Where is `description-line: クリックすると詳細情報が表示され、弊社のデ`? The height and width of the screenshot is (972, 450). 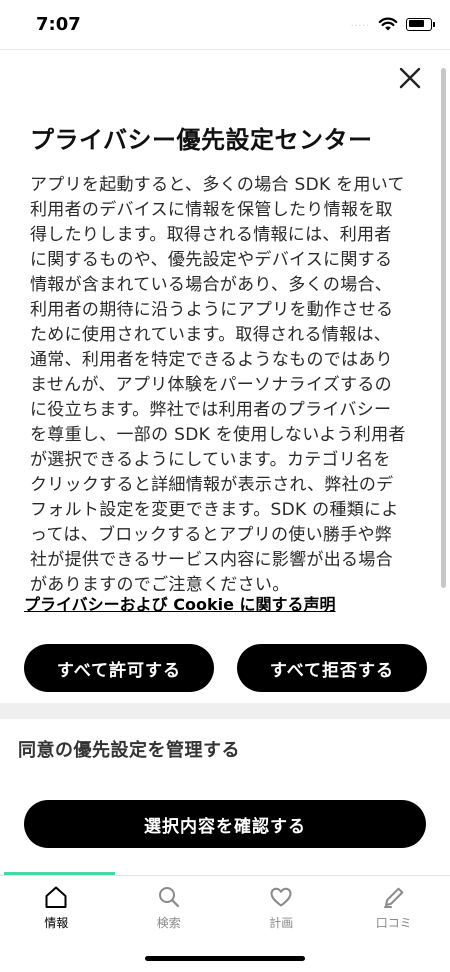
description-line: クリックすると詳細情報が表示され、弊社のデ is located at coordinates (212, 485).